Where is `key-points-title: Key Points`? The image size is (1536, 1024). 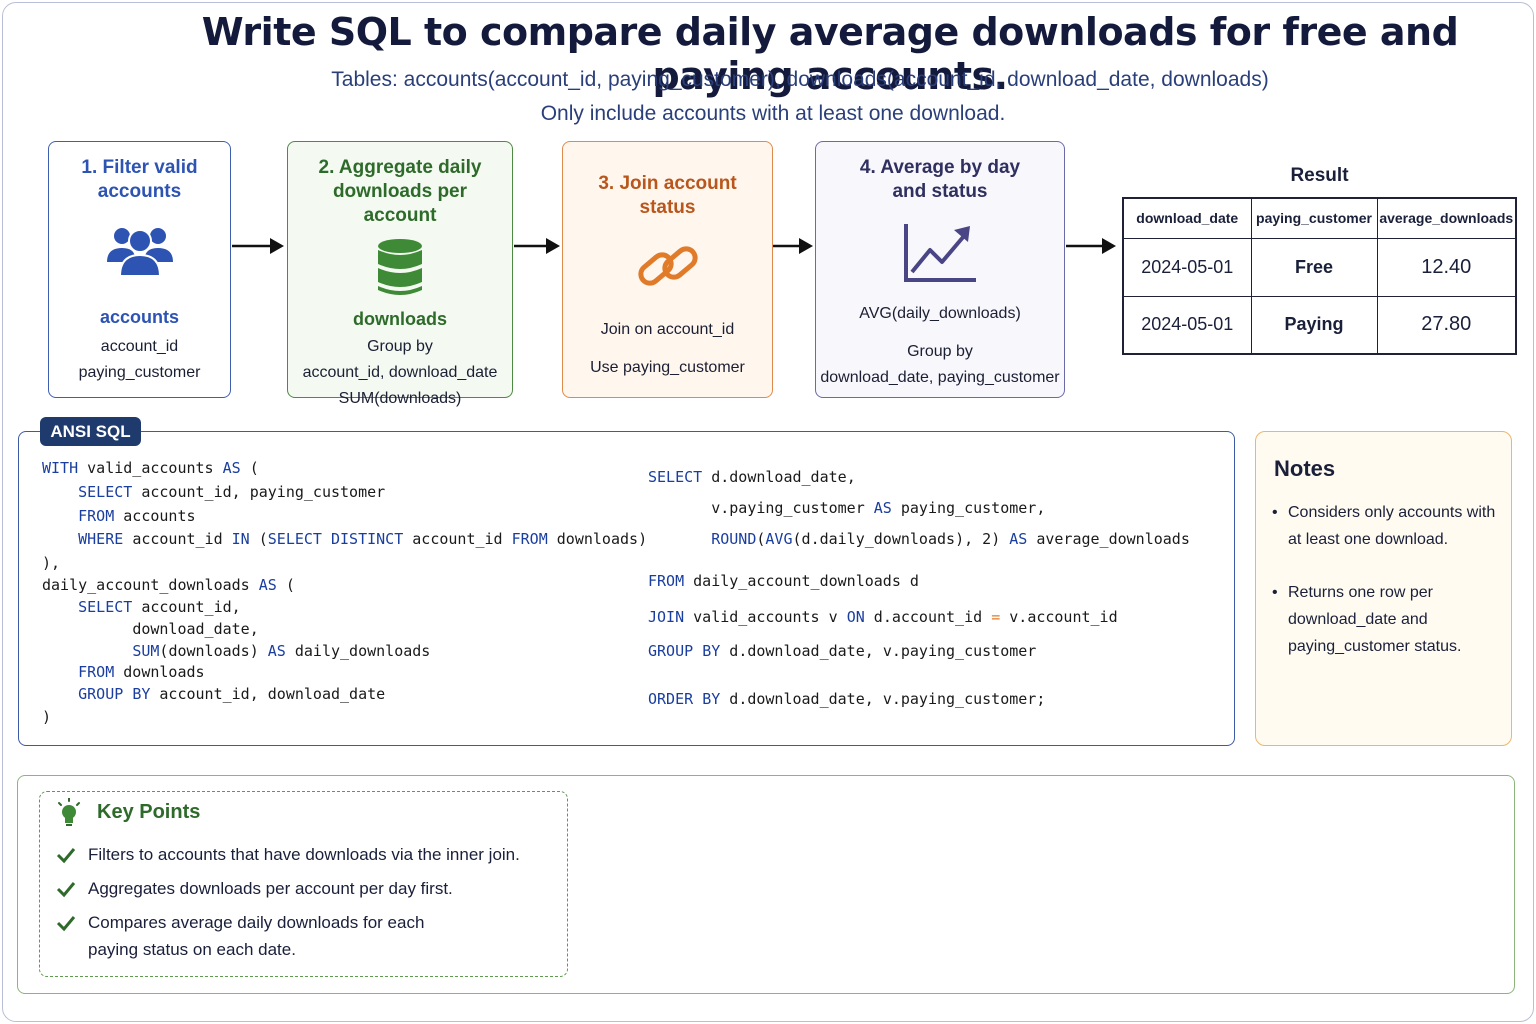
key-points-title: Key Points is located at coordinates (149, 812).